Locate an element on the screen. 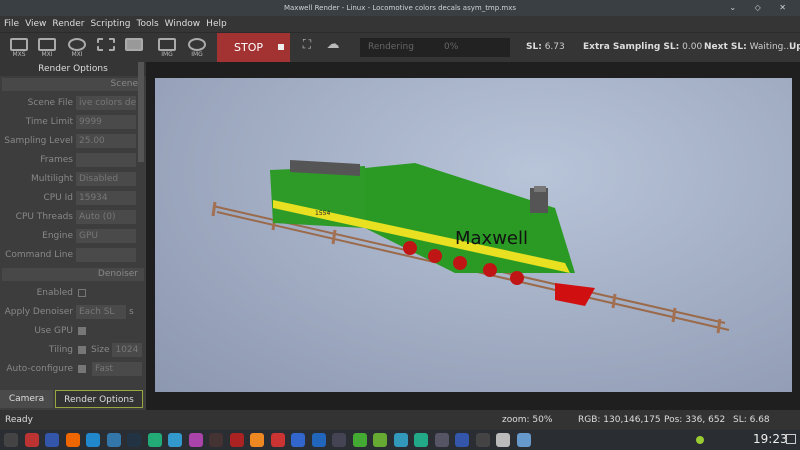  auto-configure-select: Fast is located at coordinates (117, 368).